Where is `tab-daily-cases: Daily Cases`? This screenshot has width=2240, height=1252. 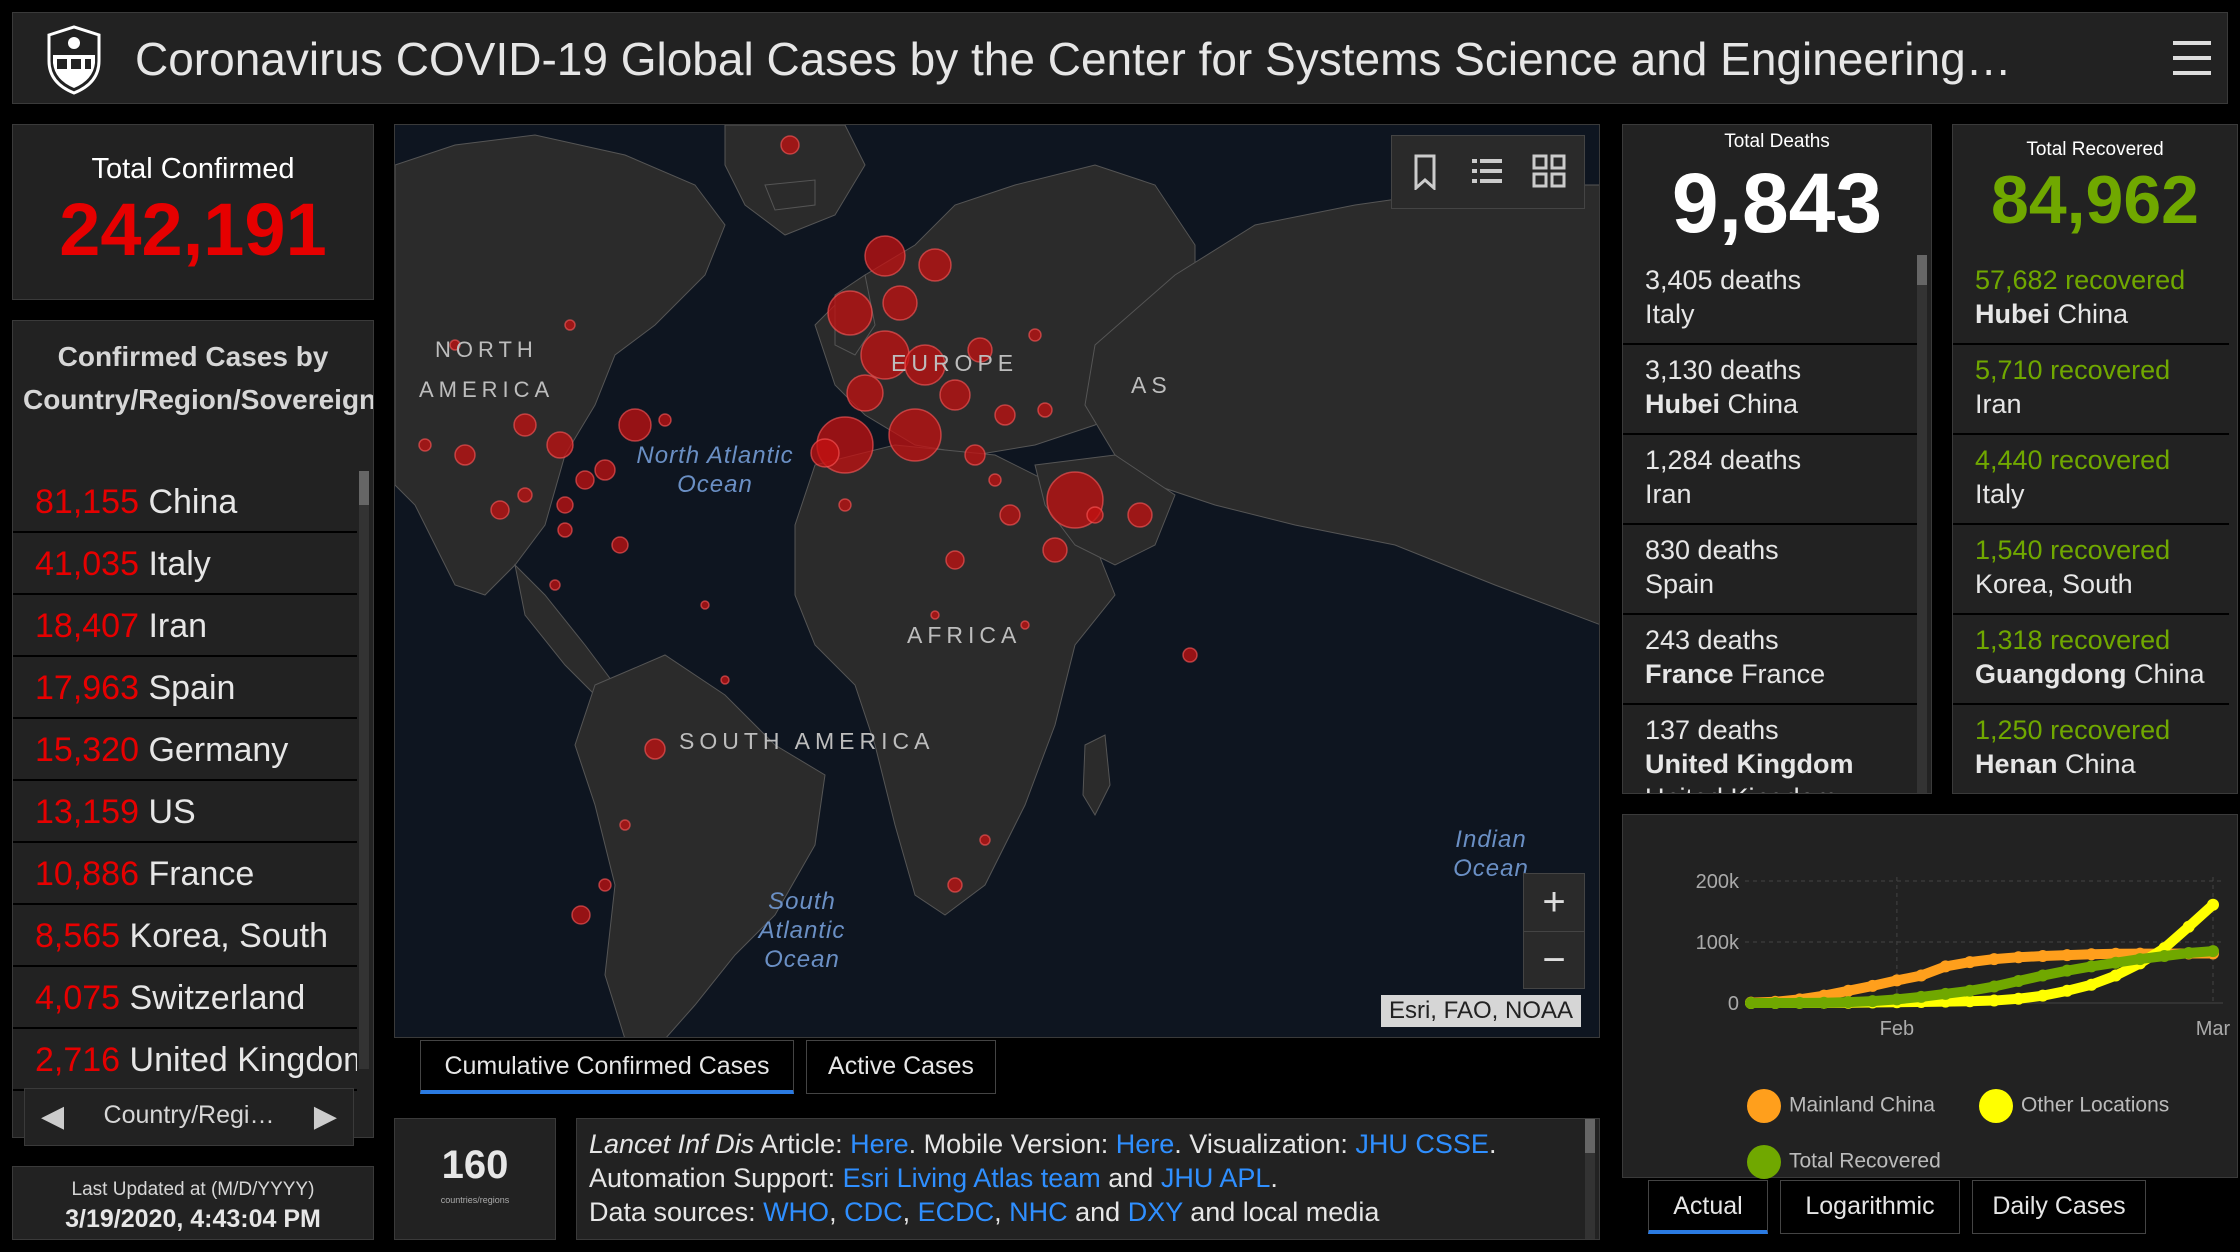
tab-daily-cases: Daily Cases is located at coordinates (2059, 1207).